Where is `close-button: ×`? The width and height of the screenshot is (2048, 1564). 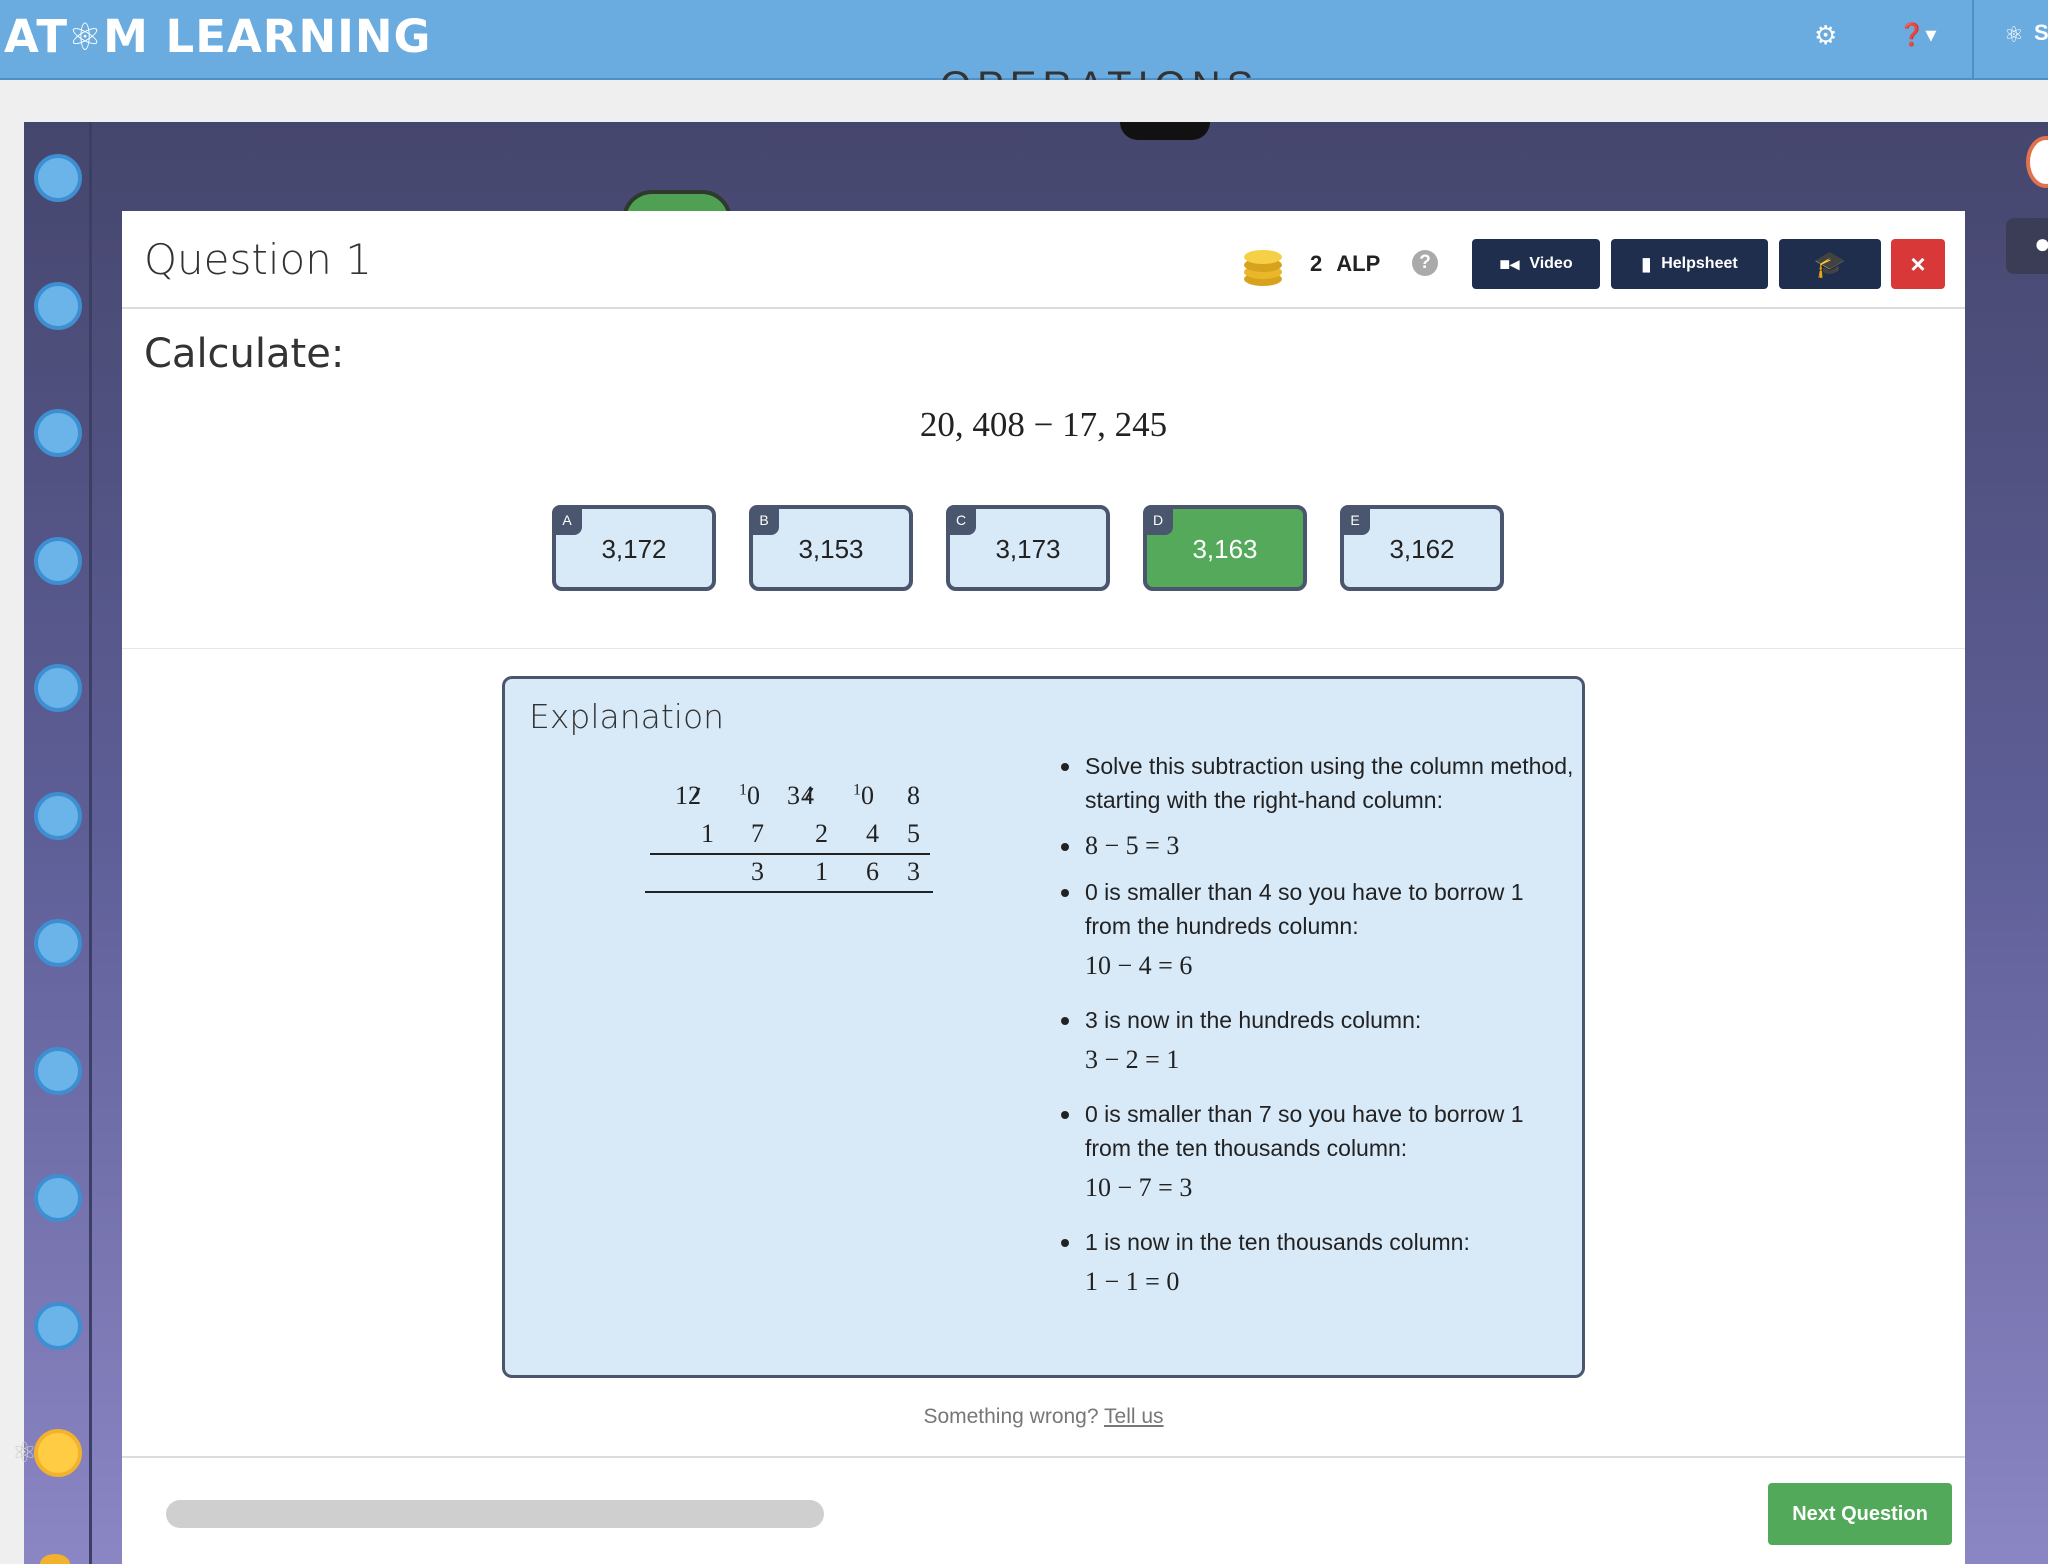
close-button: × is located at coordinates (1918, 264).